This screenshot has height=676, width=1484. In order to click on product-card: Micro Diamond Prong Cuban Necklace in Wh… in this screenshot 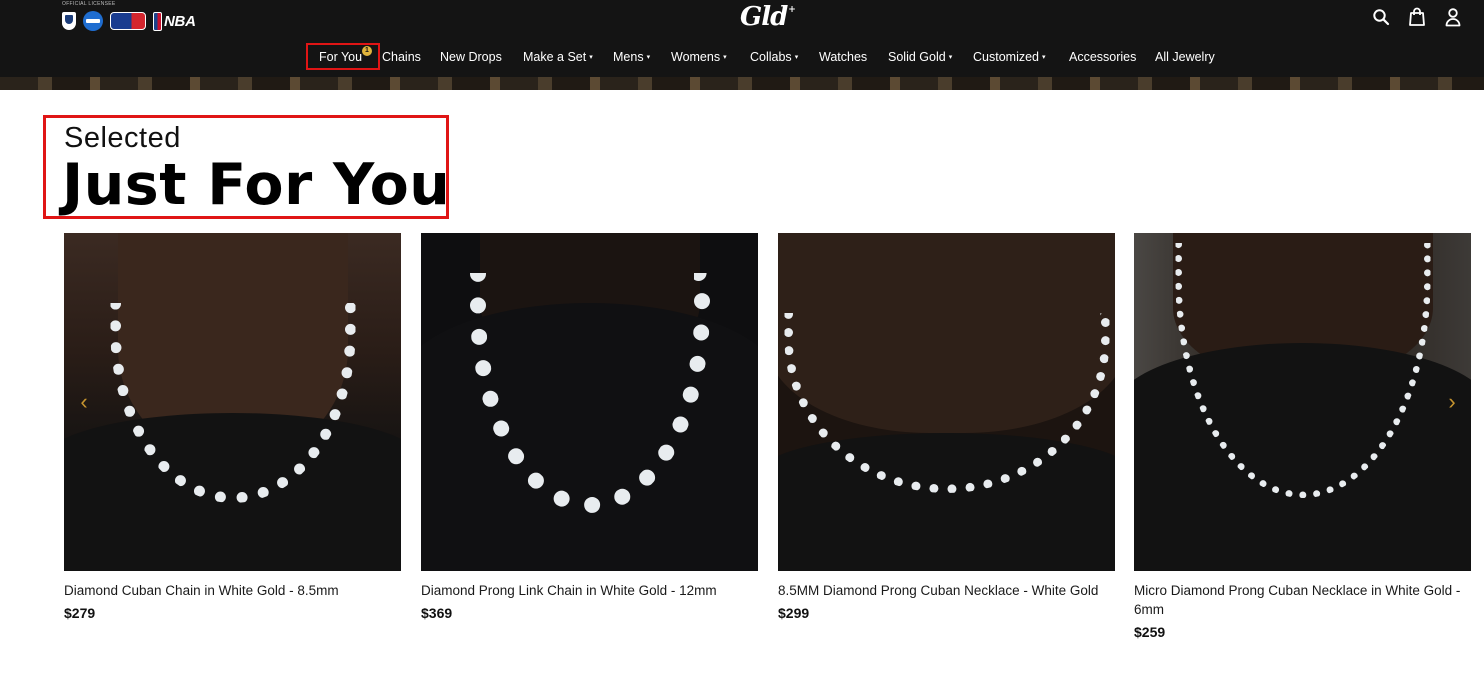, I will do `click(1302, 436)`.